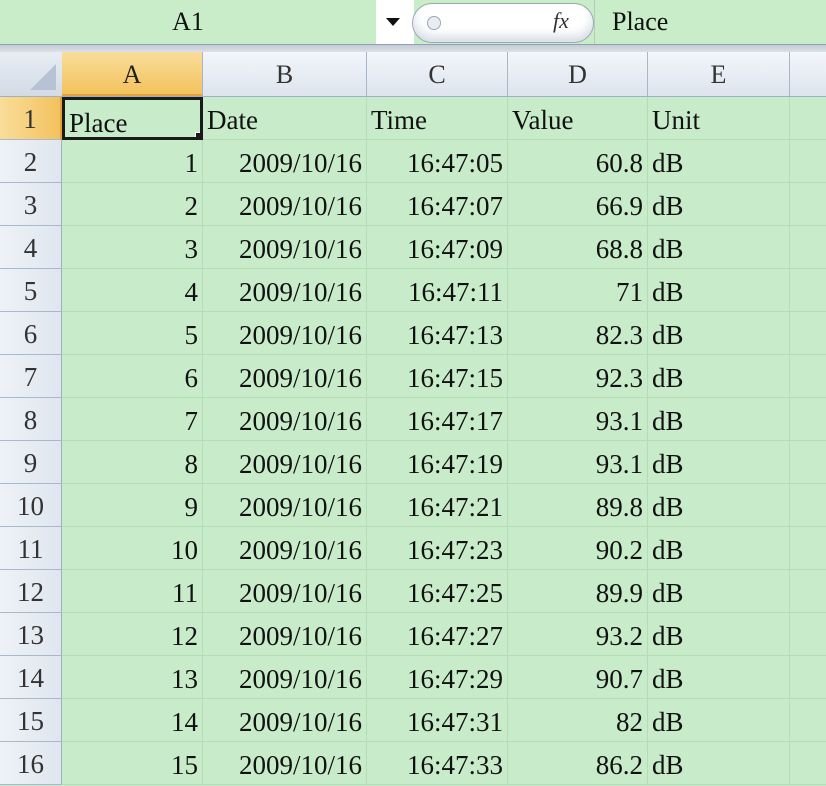  What do you see at coordinates (808, 419) in the screenshot?
I see `cell-f8` at bounding box center [808, 419].